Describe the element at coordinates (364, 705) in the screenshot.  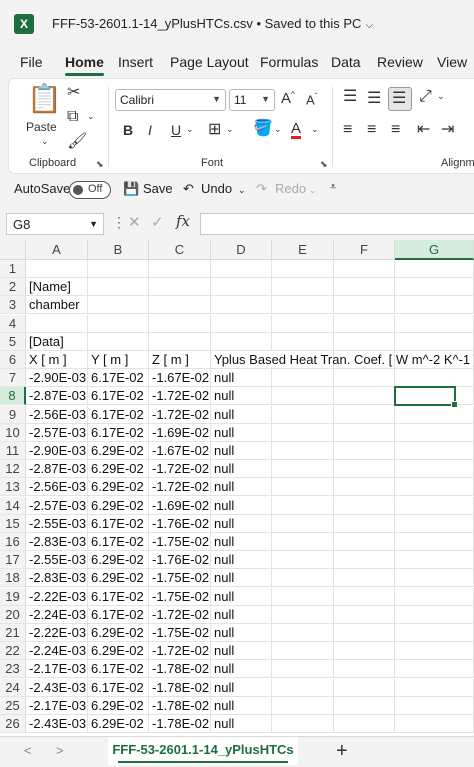
I see `cell-f25` at that location.